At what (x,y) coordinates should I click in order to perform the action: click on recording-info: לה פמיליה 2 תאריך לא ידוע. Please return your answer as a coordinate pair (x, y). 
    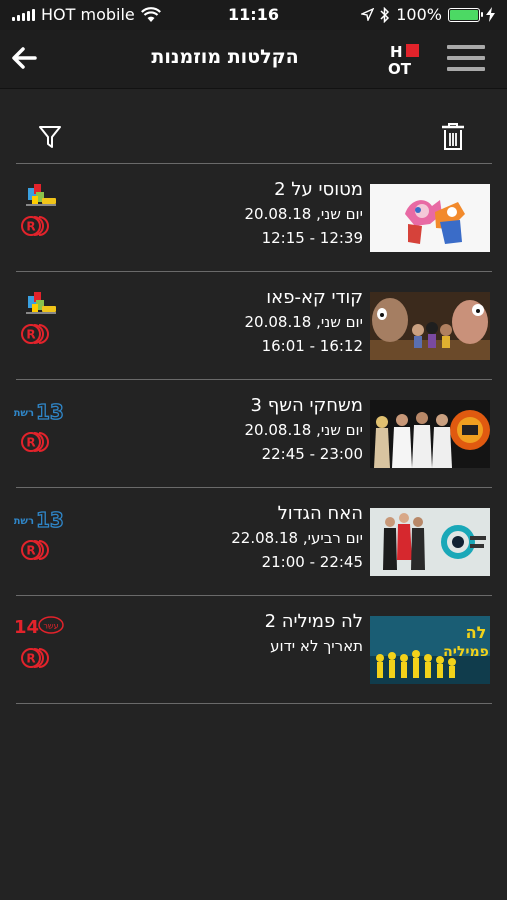
    Looking at the image, I should click on (233, 634).